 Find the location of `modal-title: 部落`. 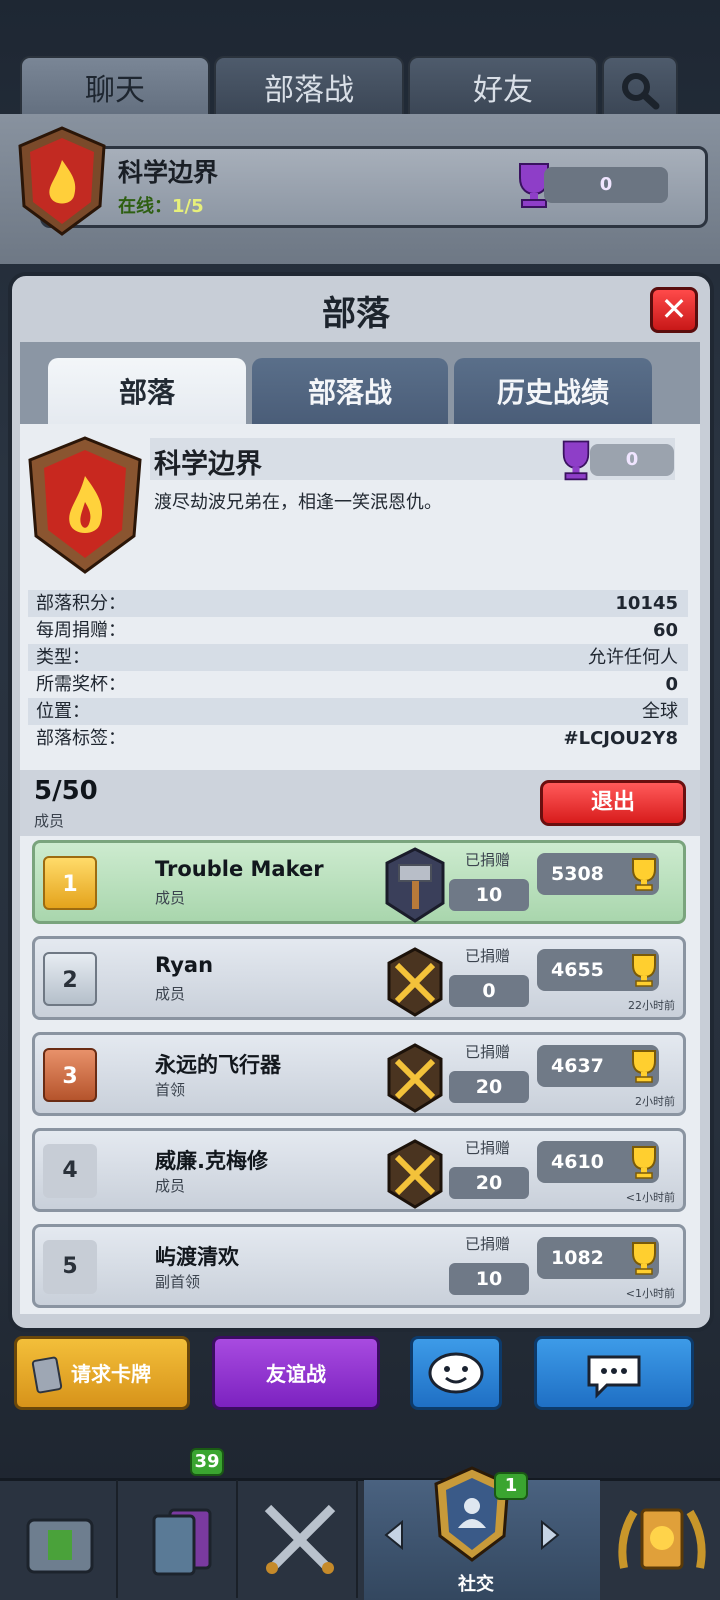

modal-title: 部落 is located at coordinates (356, 314).